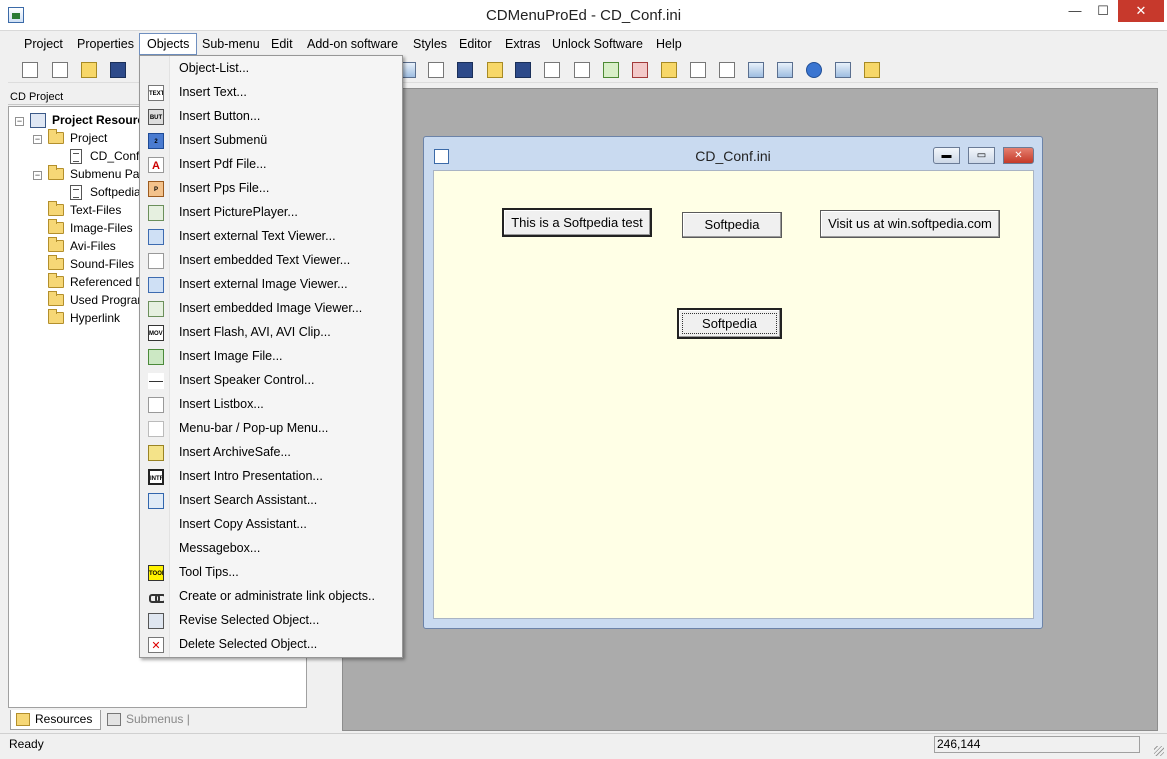 The image size is (1167, 759). I want to click on collapse-project-icon: −, so click(37, 139).